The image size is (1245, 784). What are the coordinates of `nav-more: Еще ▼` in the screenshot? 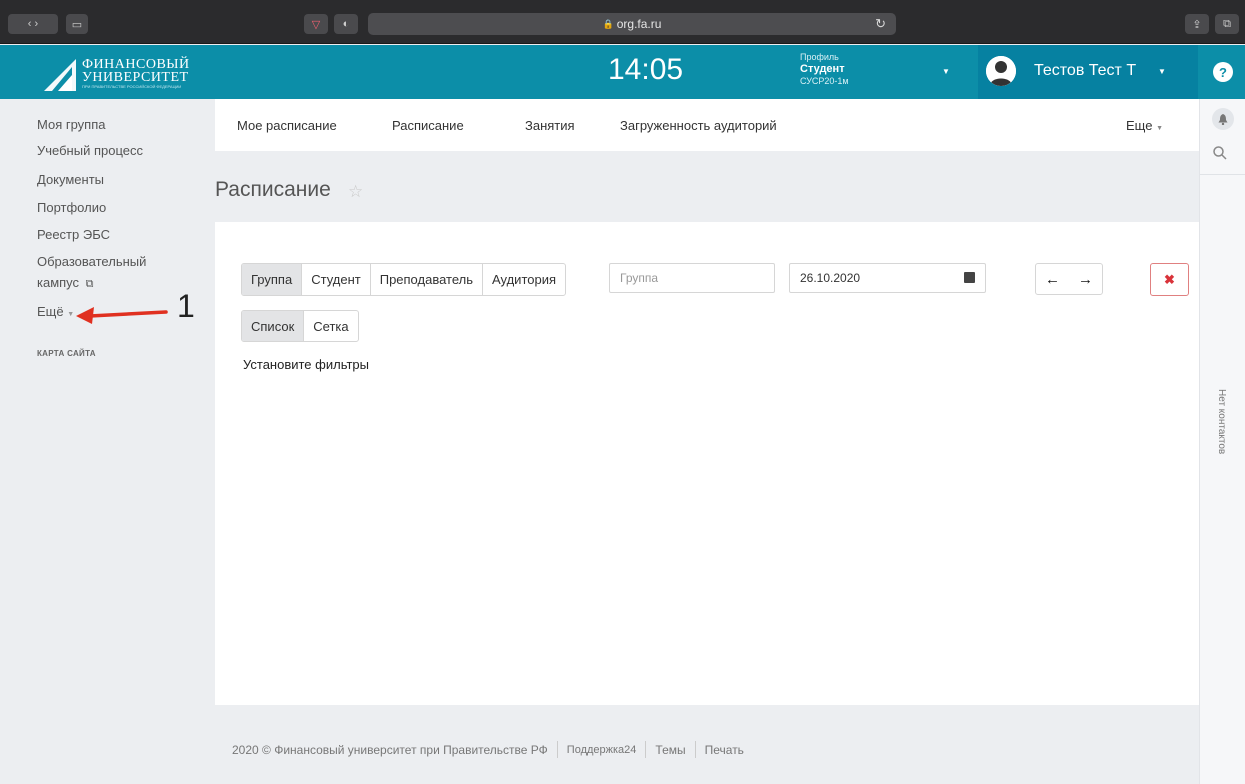 It's located at (1144, 125).